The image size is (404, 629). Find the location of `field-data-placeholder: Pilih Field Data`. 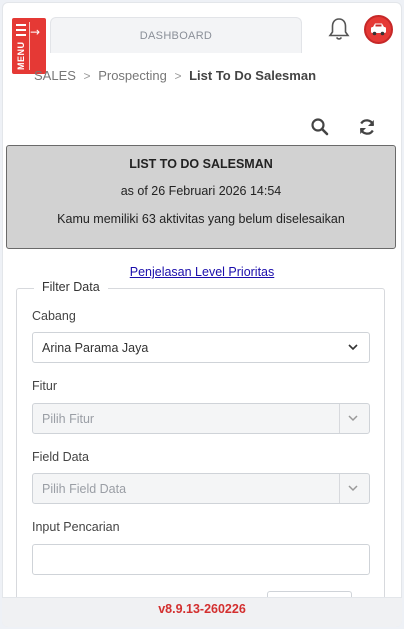

field-data-placeholder: Pilih Field Data is located at coordinates (84, 489).